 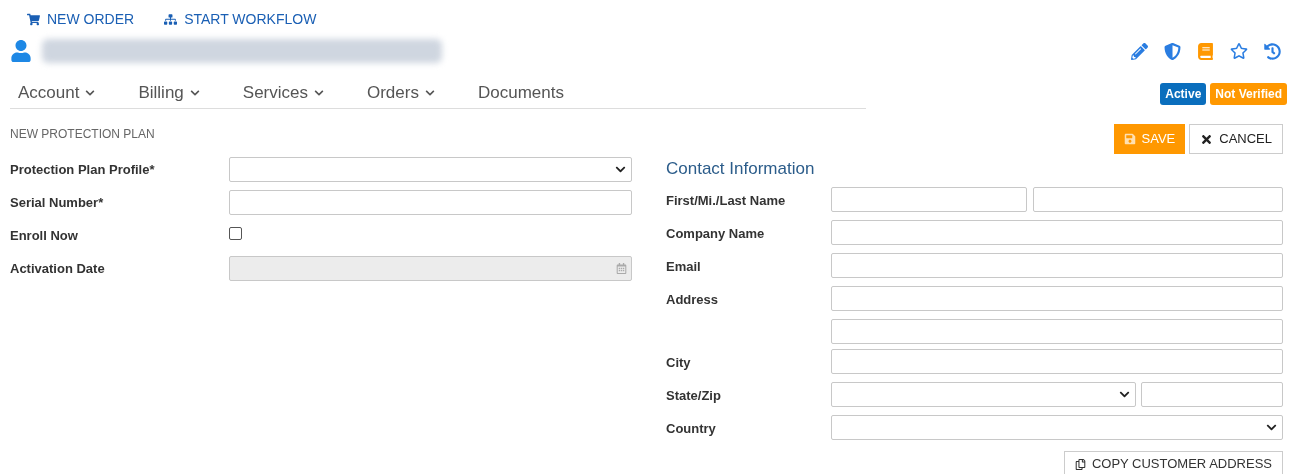 What do you see at coordinates (1272, 51) in the screenshot?
I see `history-icon` at bounding box center [1272, 51].